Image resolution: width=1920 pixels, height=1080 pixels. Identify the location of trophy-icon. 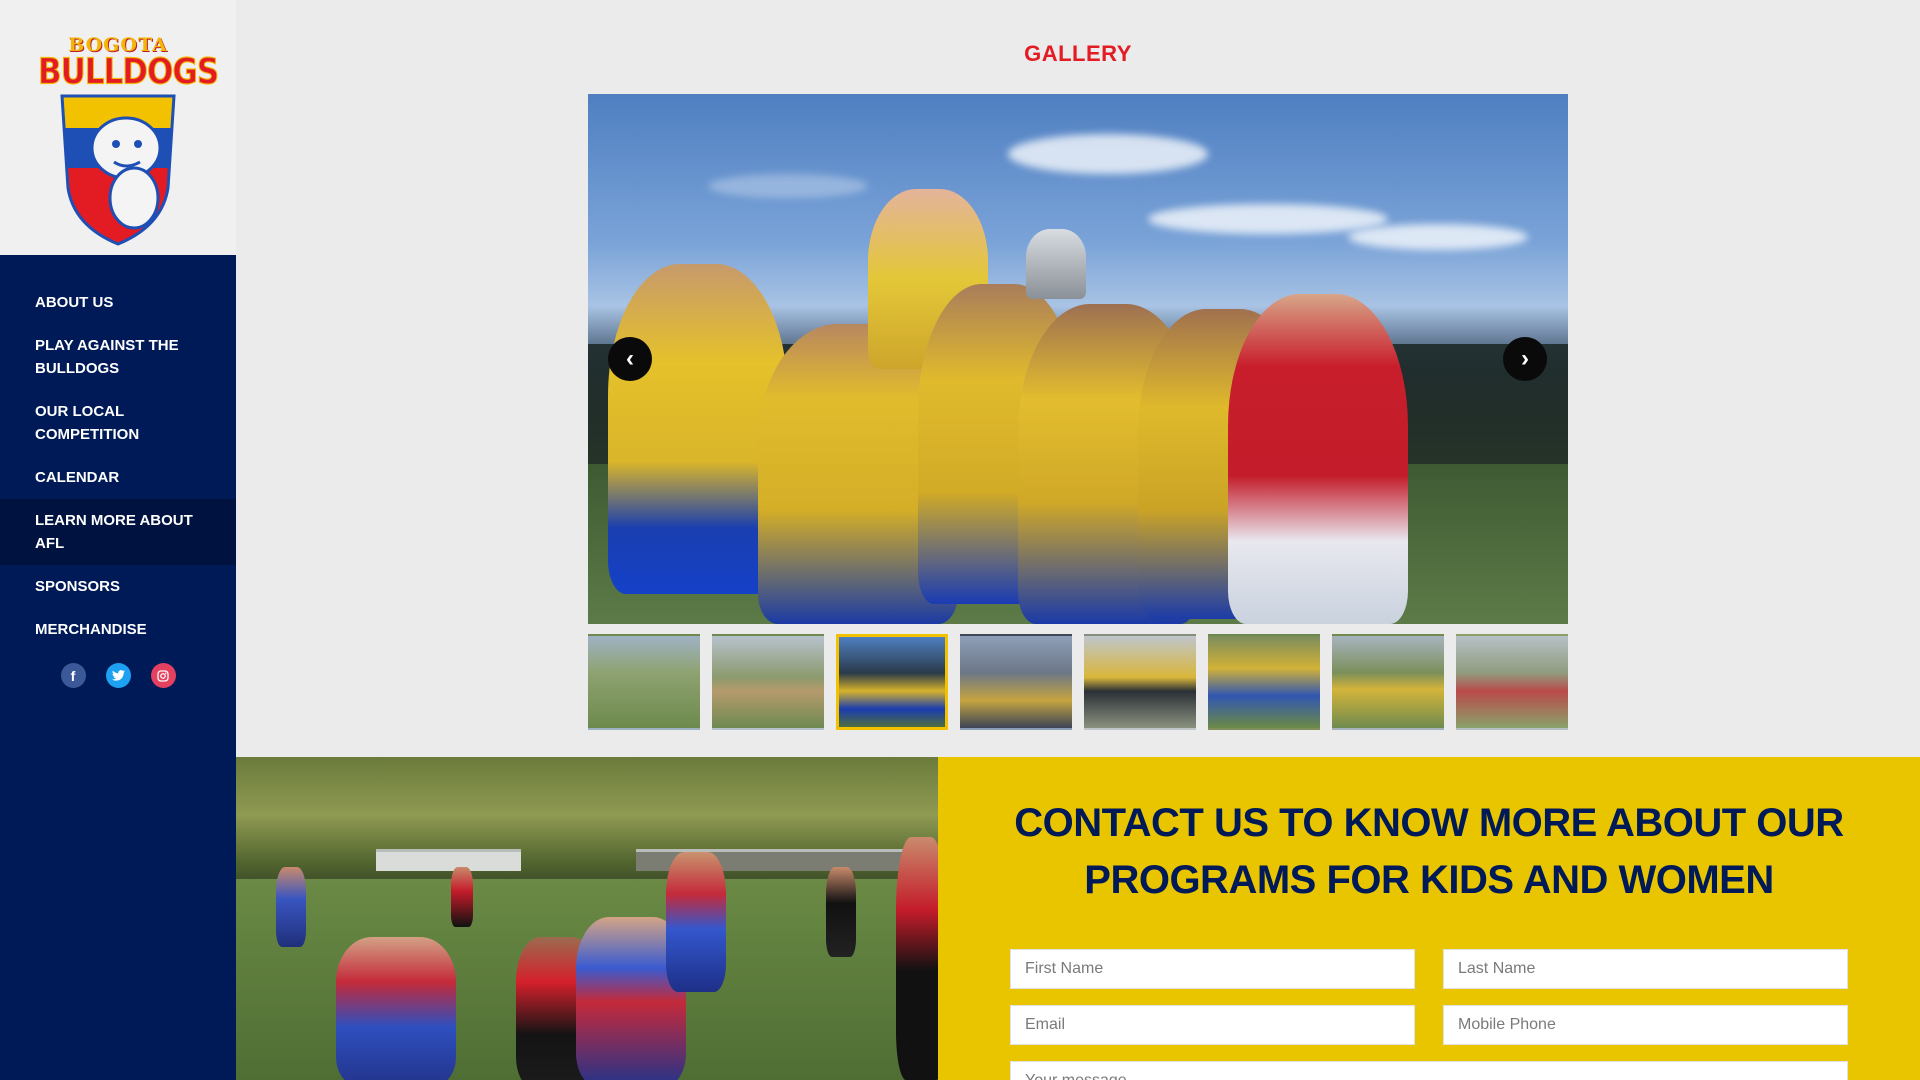
(1056, 264).